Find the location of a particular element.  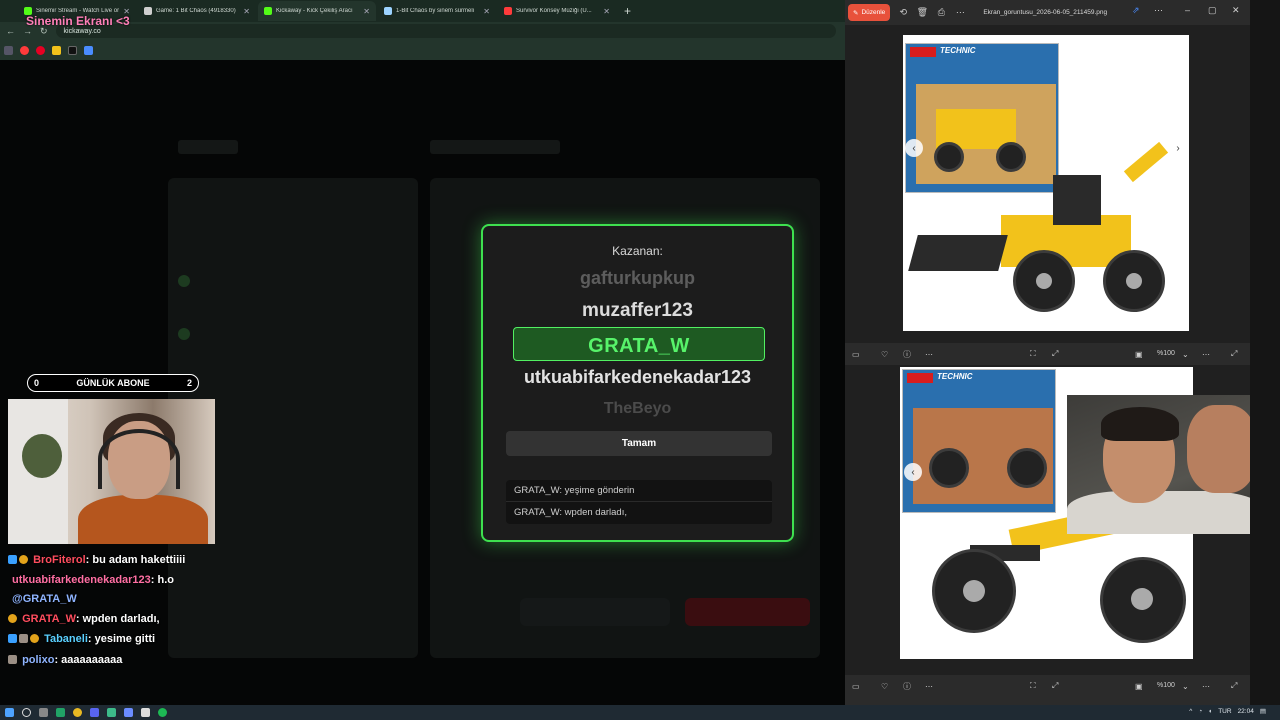

apps-icon is located at coordinates (8, 50).